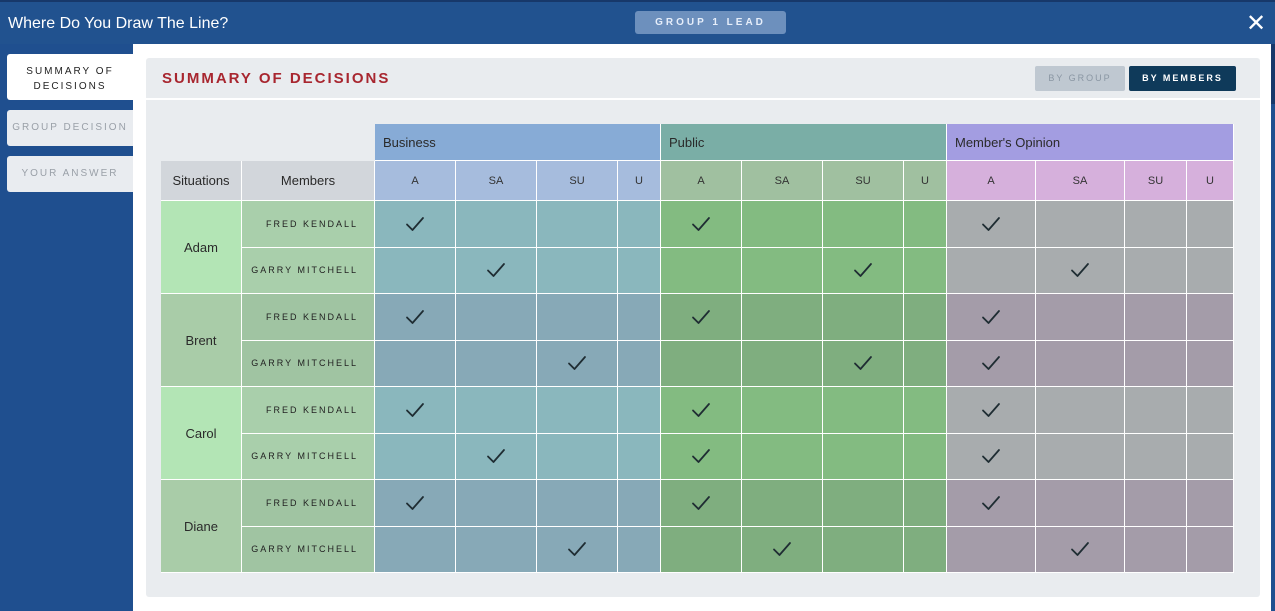  I want to click on close-icon: ✕, so click(1256, 24).